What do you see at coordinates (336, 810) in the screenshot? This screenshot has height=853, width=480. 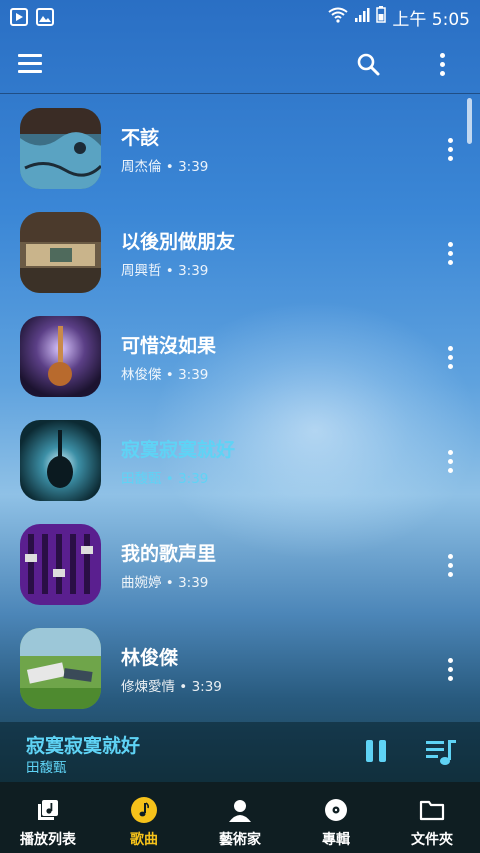 I see `album-icon` at bounding box center [336, 810].